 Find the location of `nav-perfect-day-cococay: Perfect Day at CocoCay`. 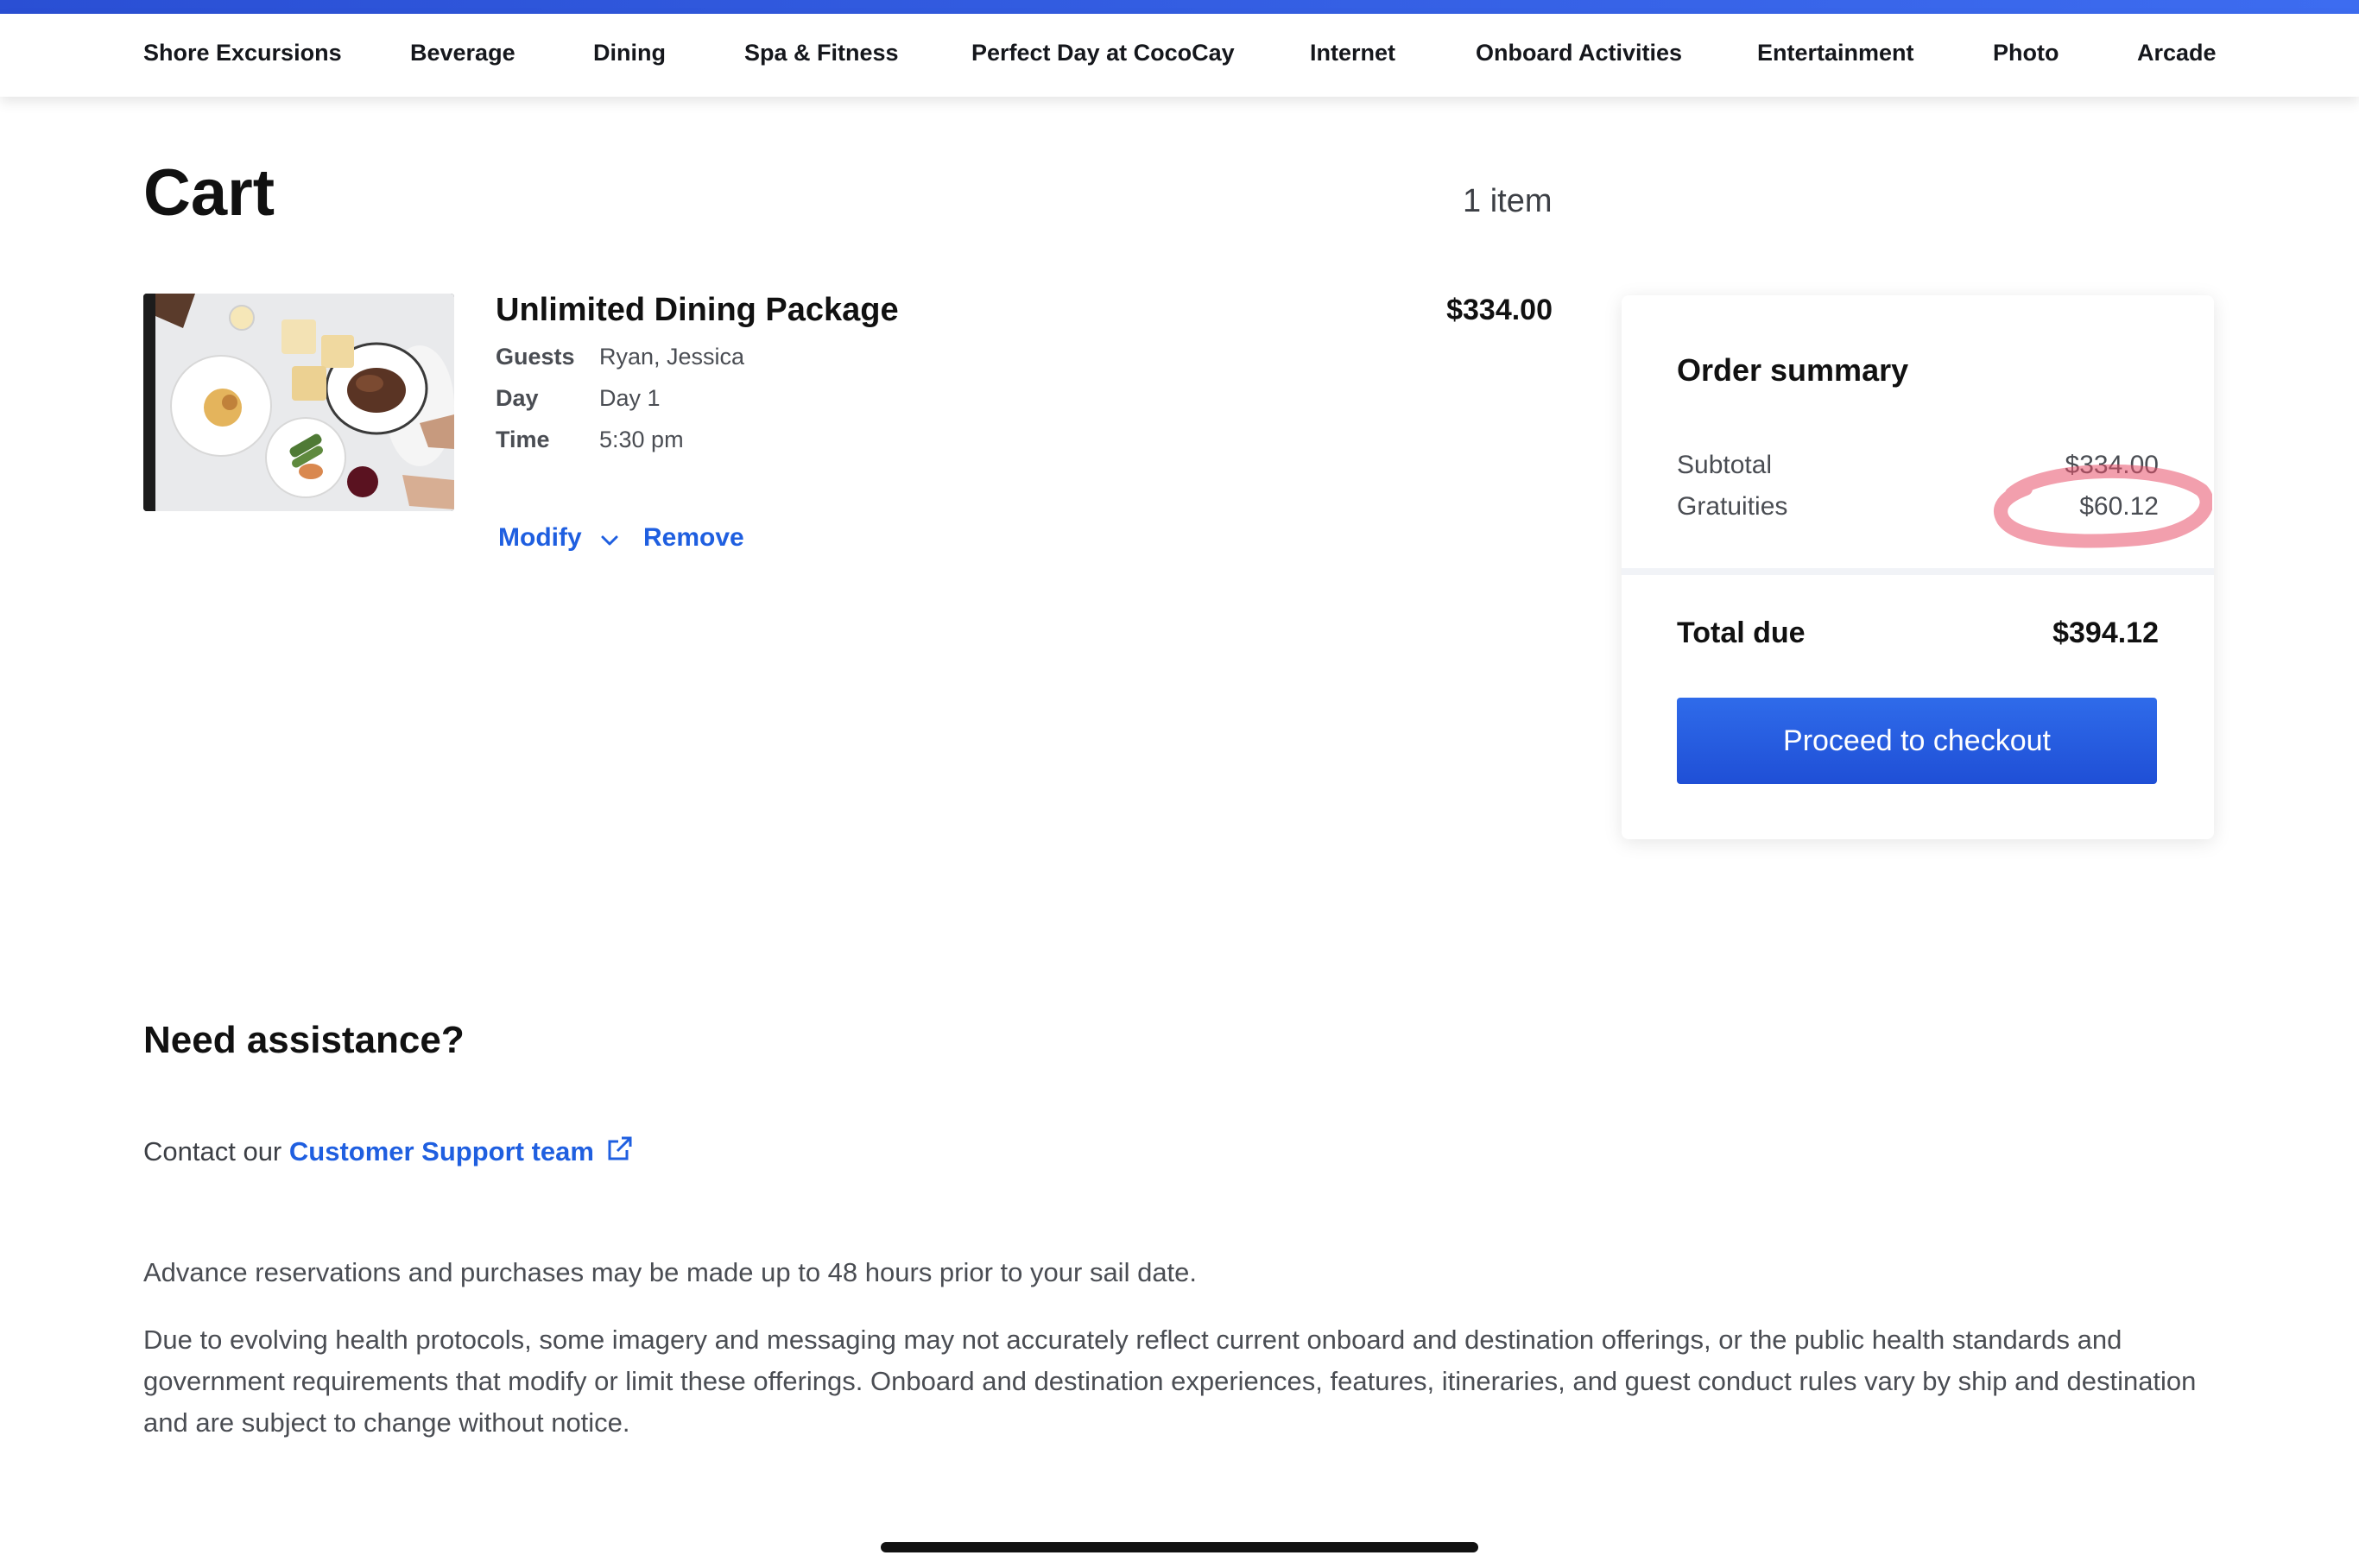

nav-perfect-day-cococay: Perfect Day at CocoCay is located at coordinates (1103, 53).